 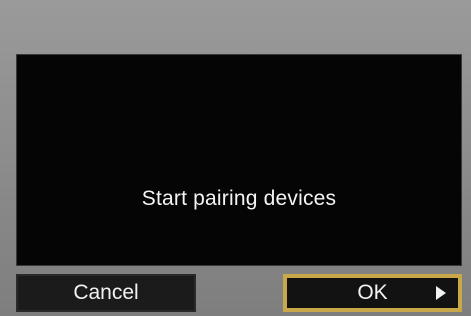 I want to click on dialog-message: Start pairing devices, so click(x=239, y=198).